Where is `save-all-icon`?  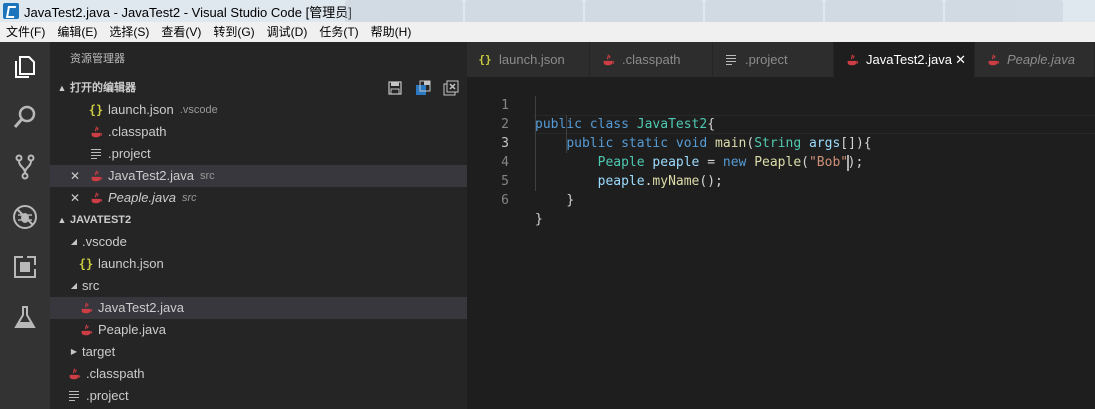 save-all-icon is located at coordinates (395, 88).